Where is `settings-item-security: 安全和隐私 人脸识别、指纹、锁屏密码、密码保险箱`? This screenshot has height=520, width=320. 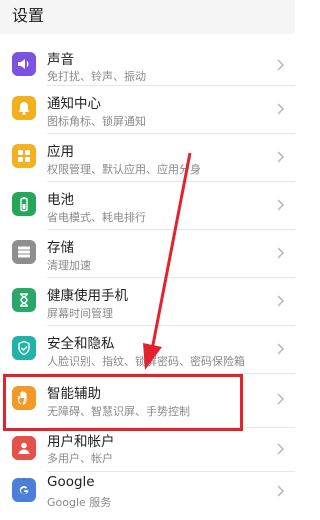 settings-item-security: 安全和隐私 人脸识别、指纹、锁屏密码、密码保险箱 is located at coordinates (147, 350).